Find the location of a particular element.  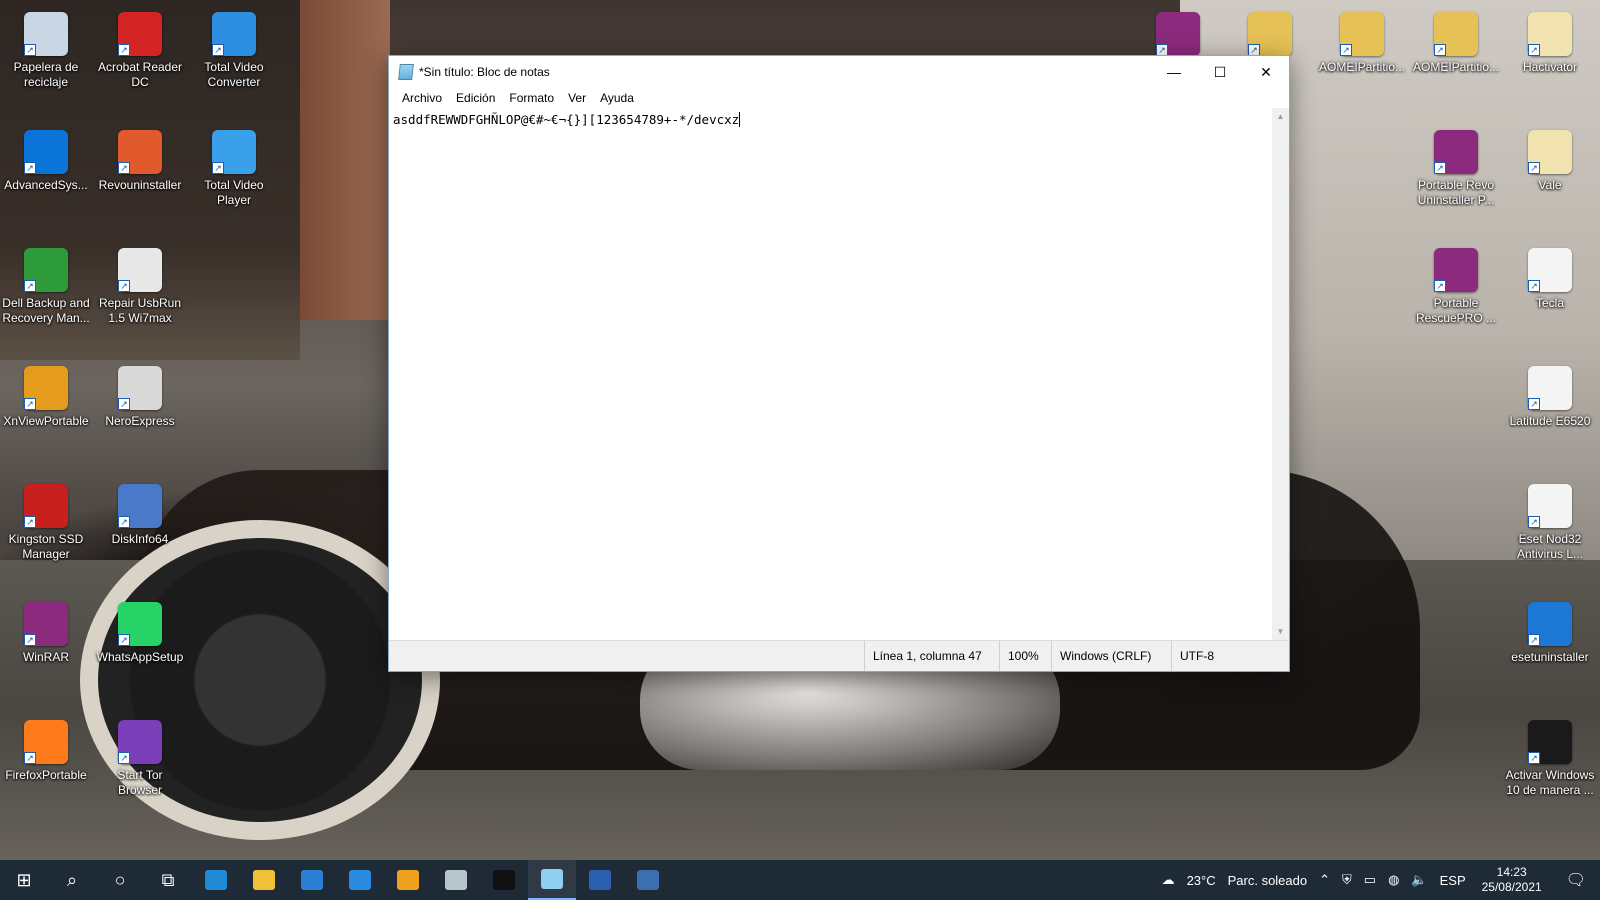

minimize-button: — is located at coordinates (1174, 72).